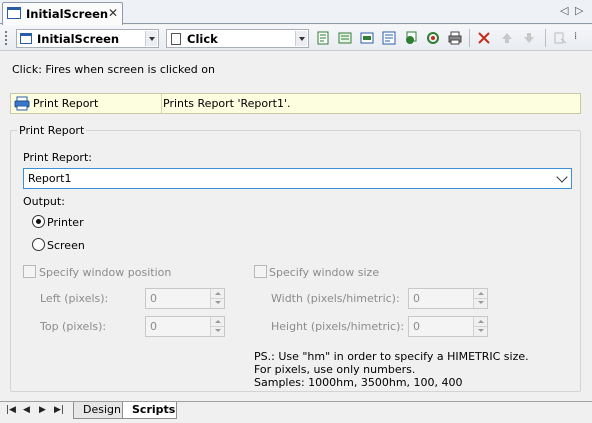  What do you see at coordinates (22, 103) in the screenshot?
I see `printer-icon` at bounding box center [22, 103].